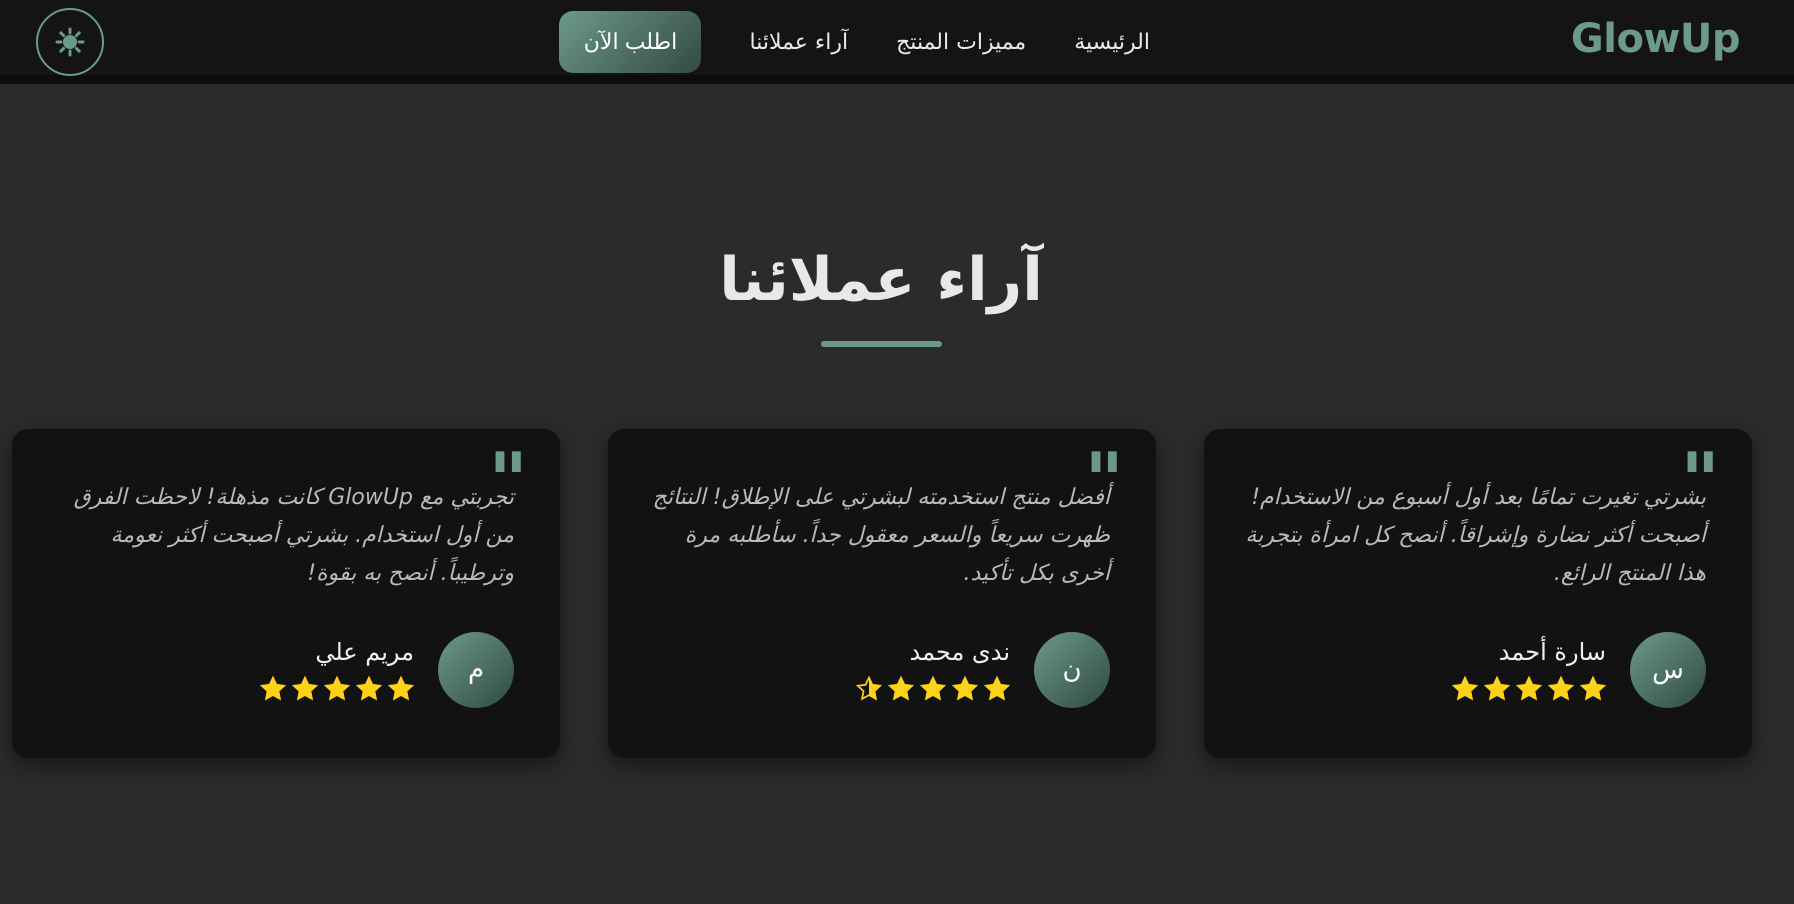 The image size is (1794, 904). What do you see at coordinates (630, 42) in the screenshot?
I see `order-now-button: اطلب الآن` at bounding box center [630, 42].